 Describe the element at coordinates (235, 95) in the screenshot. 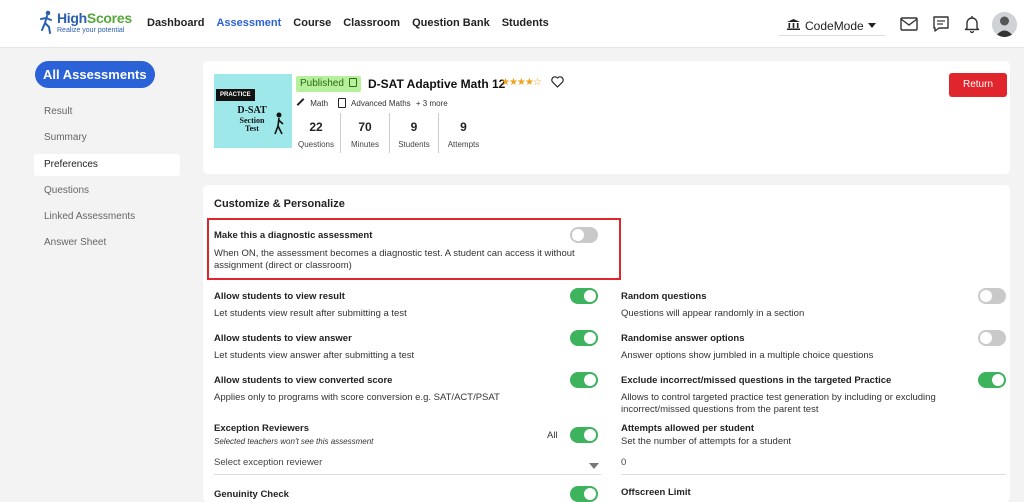

I see `thumbnail-tag: PRACTICE` at that location.